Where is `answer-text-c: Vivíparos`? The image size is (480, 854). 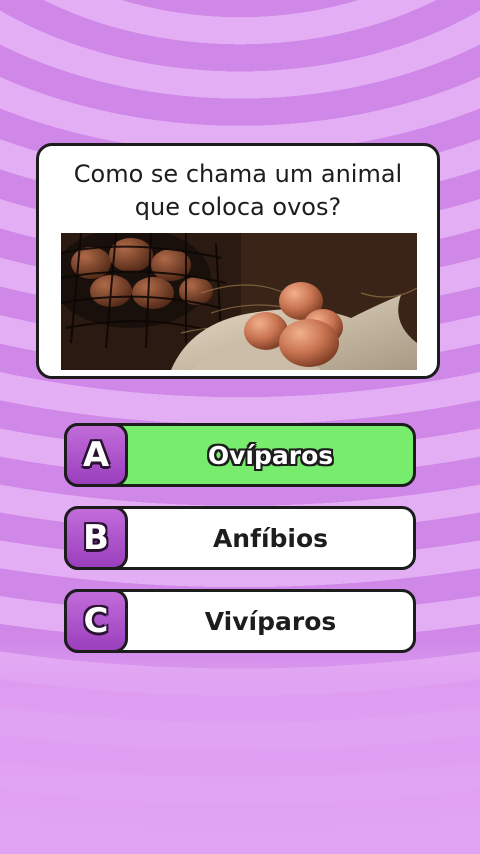 answer-text-c: Vivíparos is located at coordinates (270, 621).